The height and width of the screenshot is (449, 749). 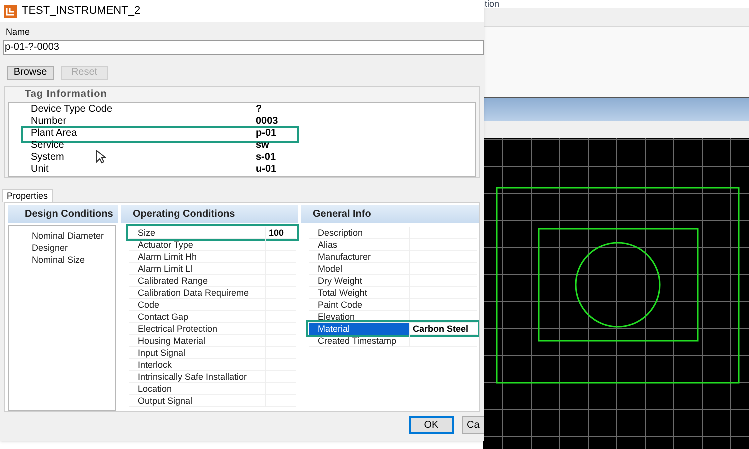 What do you see at coordinates (197, 400) in the screenshot?
I see `property-name: Output Signal` at bounding box center [197, 400].